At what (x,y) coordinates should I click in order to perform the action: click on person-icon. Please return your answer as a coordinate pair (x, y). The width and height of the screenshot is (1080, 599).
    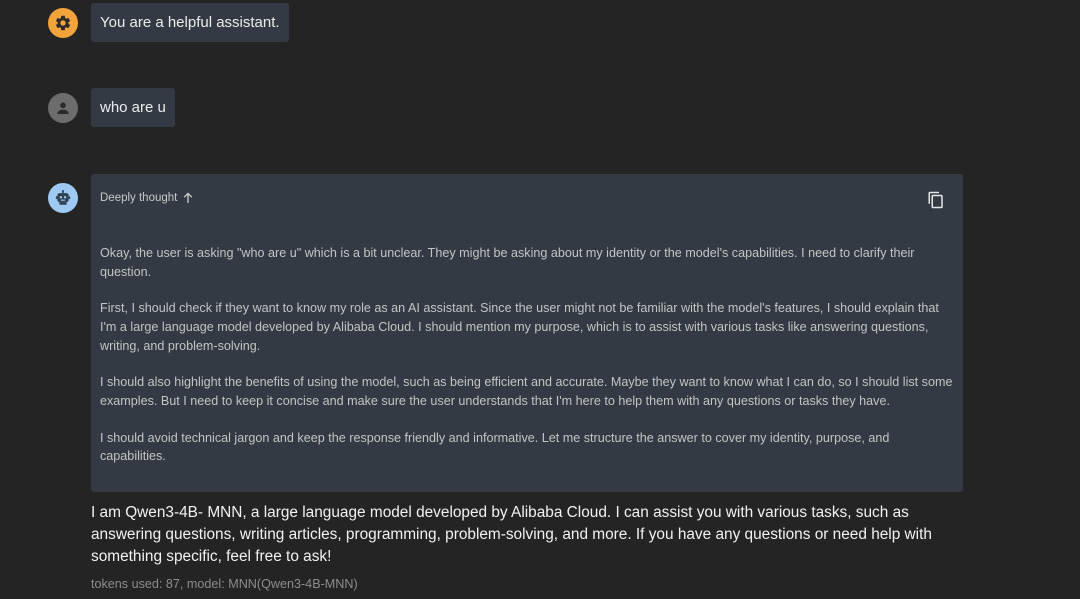
    Looking at the image, I should click on (63, 108).